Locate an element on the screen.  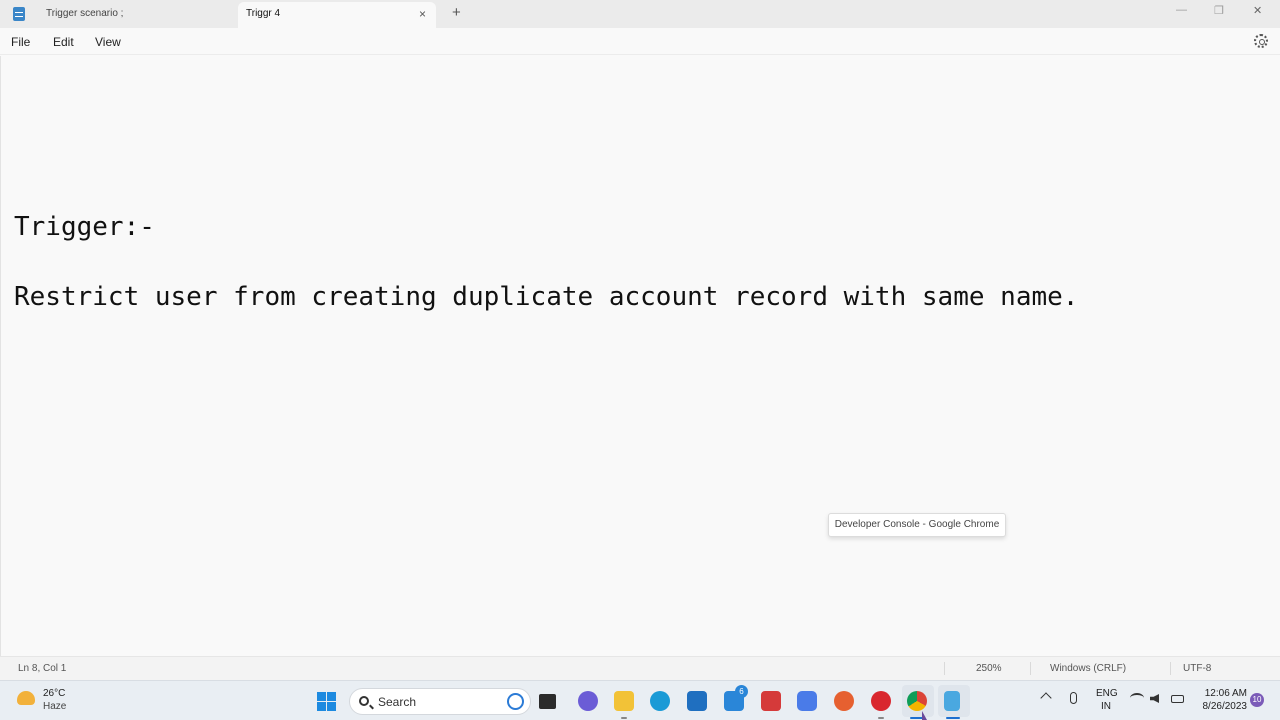
clock-time: 12:06 AM is located at coordinates (1222, 693).